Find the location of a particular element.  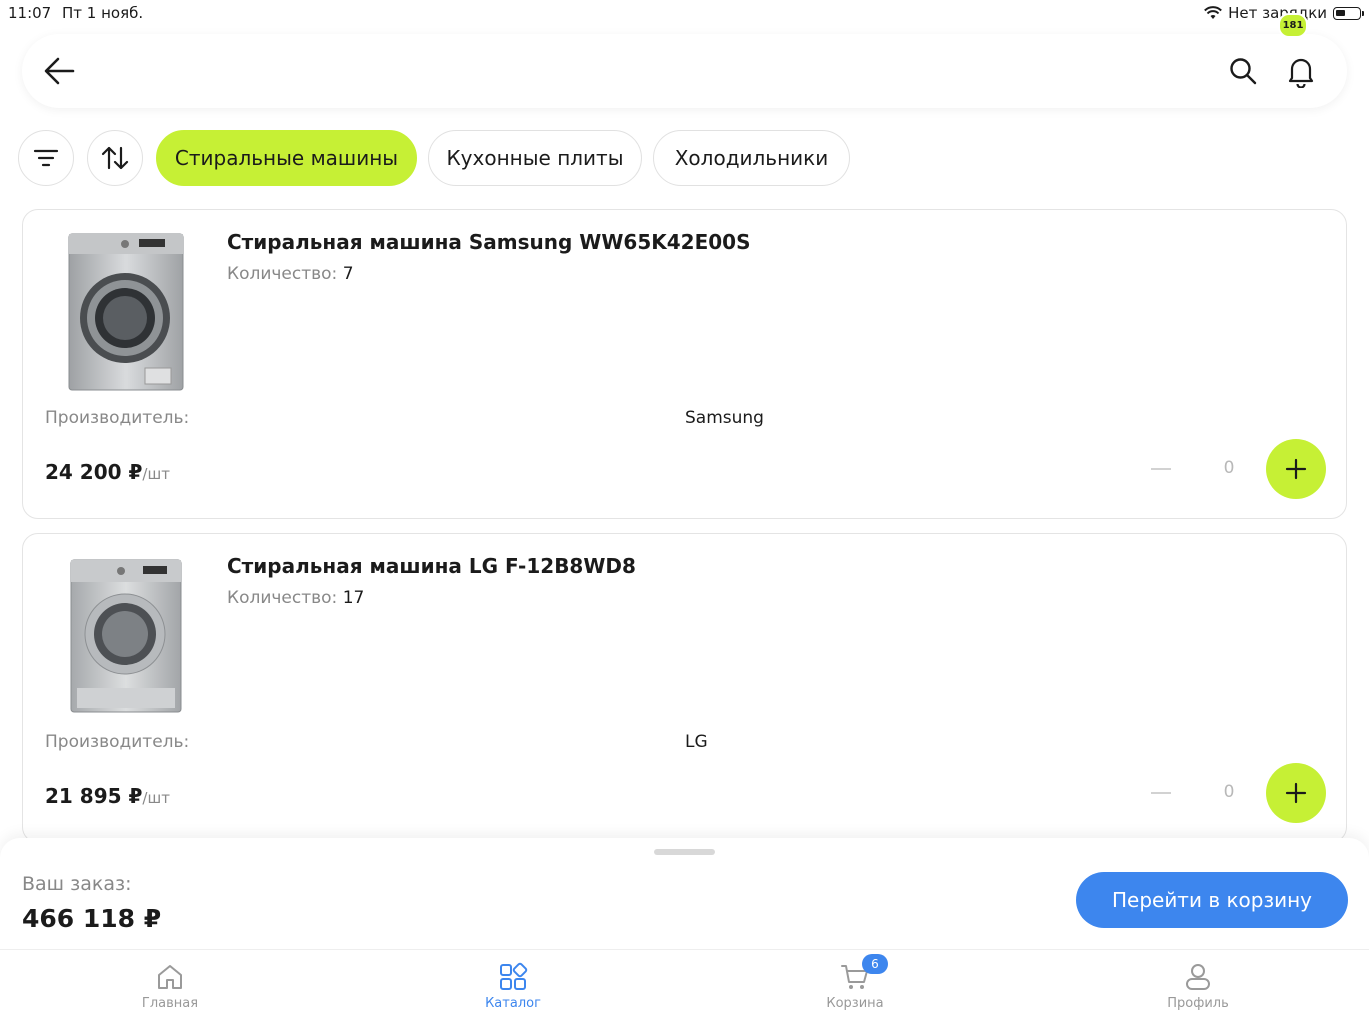

status-bar: 11:07 Пт 1 нояб. Нет зарядки is located at coordinates (684, 14).